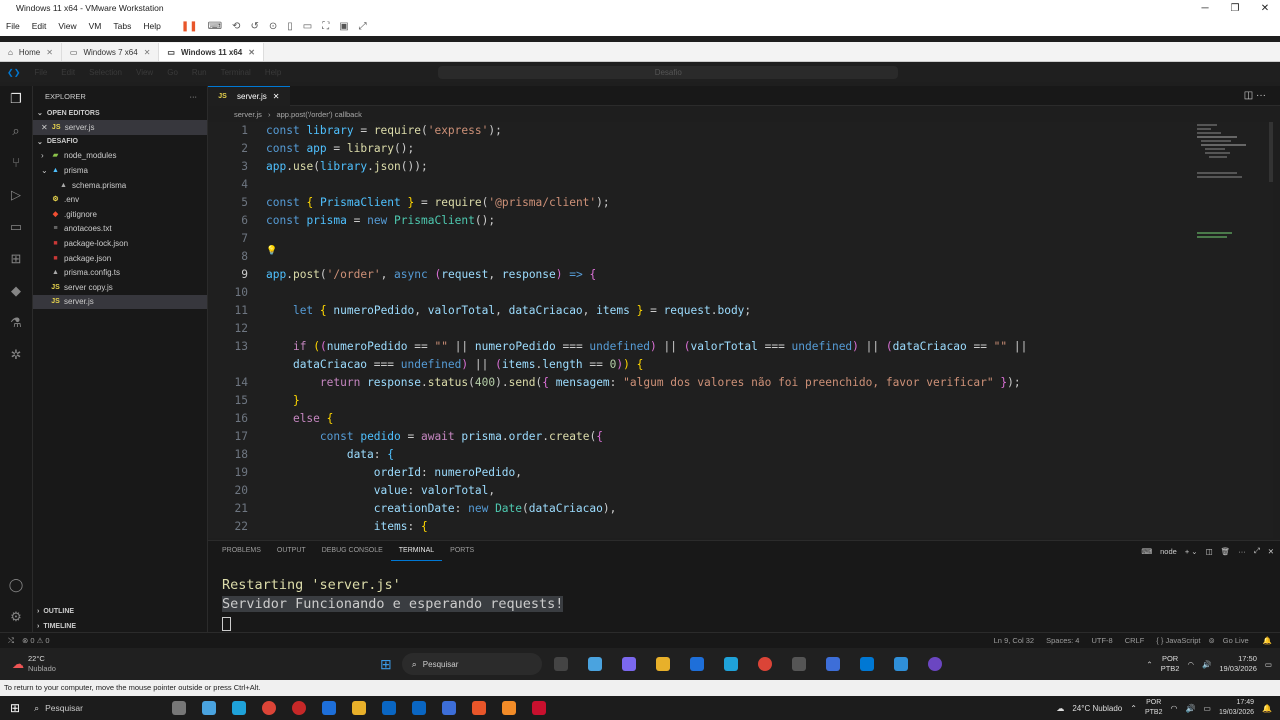 This screenshot has height=720, width=1280. Describe the element at coordinates (172, 72) in the screenshot. I see `menu-go: Go` at that location.